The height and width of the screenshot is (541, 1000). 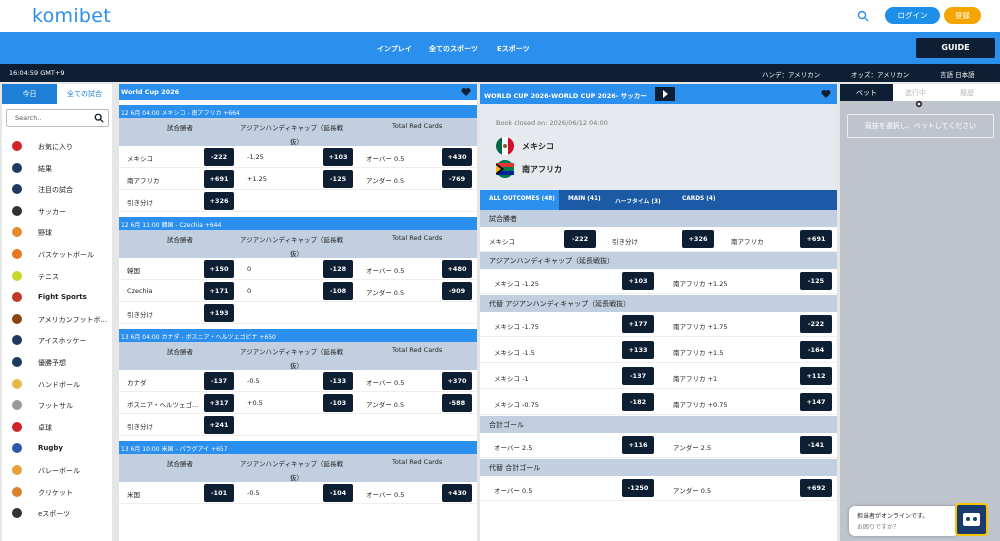 I want to click on play-button, so click(x=665, y=94).